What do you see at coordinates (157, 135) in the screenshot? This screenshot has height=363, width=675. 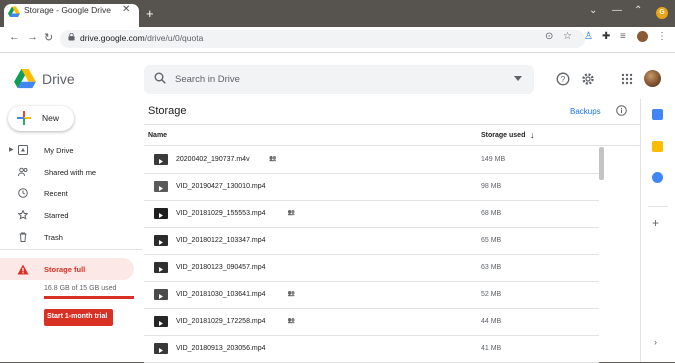 I see `column-header-name: Name` at bounding box center [157, 135].